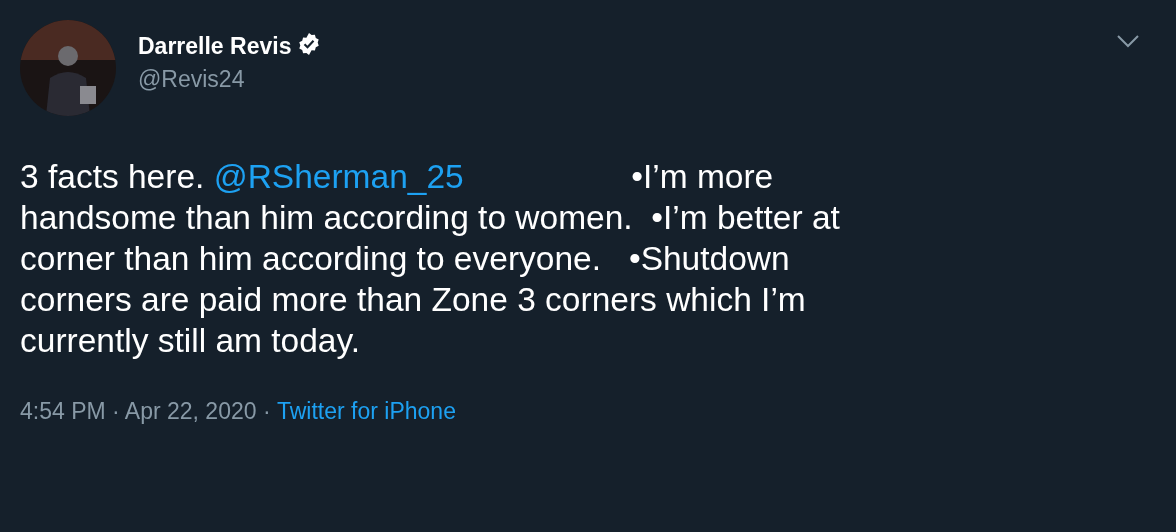 The width and height of the screenshot is (1176, 532). Describe the element at coordinates (338, 176) in the screenshot. I see `mention-link: @RSherman_25` at that location.